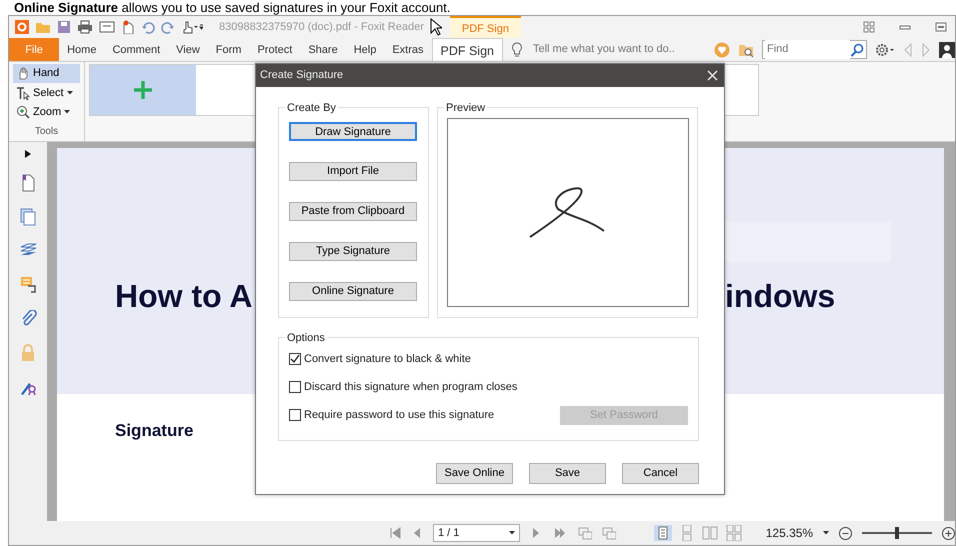 This screenshot has width=956, height=546. Describe the element at coordinates (411, 387) in the screenshot. I see `option-label: Discard this signature when program closes` at that location.